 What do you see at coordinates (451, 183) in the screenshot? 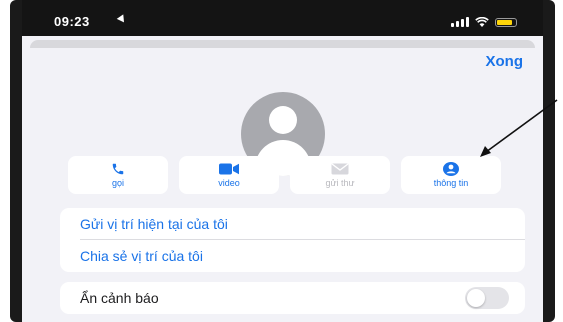
I see `info-label: thông tin` at bounding box center [451, 183].